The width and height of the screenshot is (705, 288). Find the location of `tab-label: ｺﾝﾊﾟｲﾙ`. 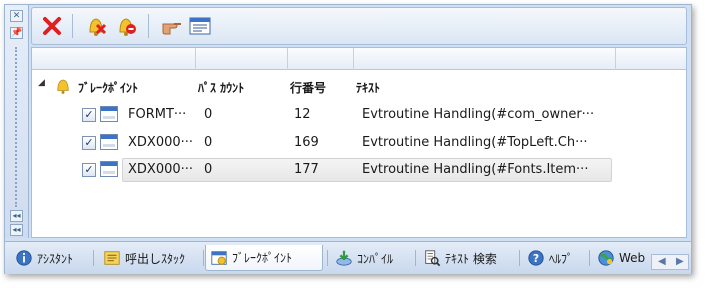

tab-label: ｺﾝﾊﾟｲﾙ is located at coordinates (375, 258).